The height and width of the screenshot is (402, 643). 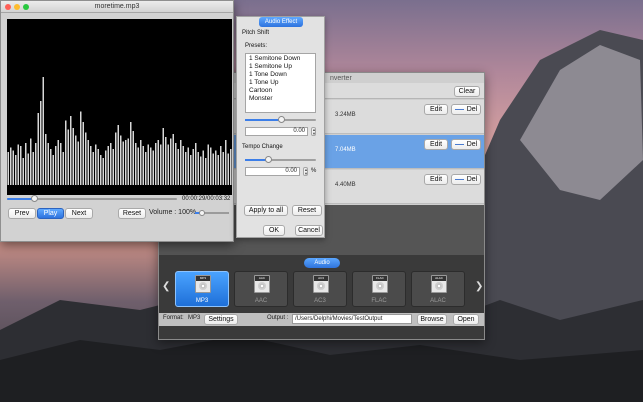 What do you see at coordinates (467, 91) in the screenshot?
I see `clear-button: Clear` at bounding box center [467, 91].